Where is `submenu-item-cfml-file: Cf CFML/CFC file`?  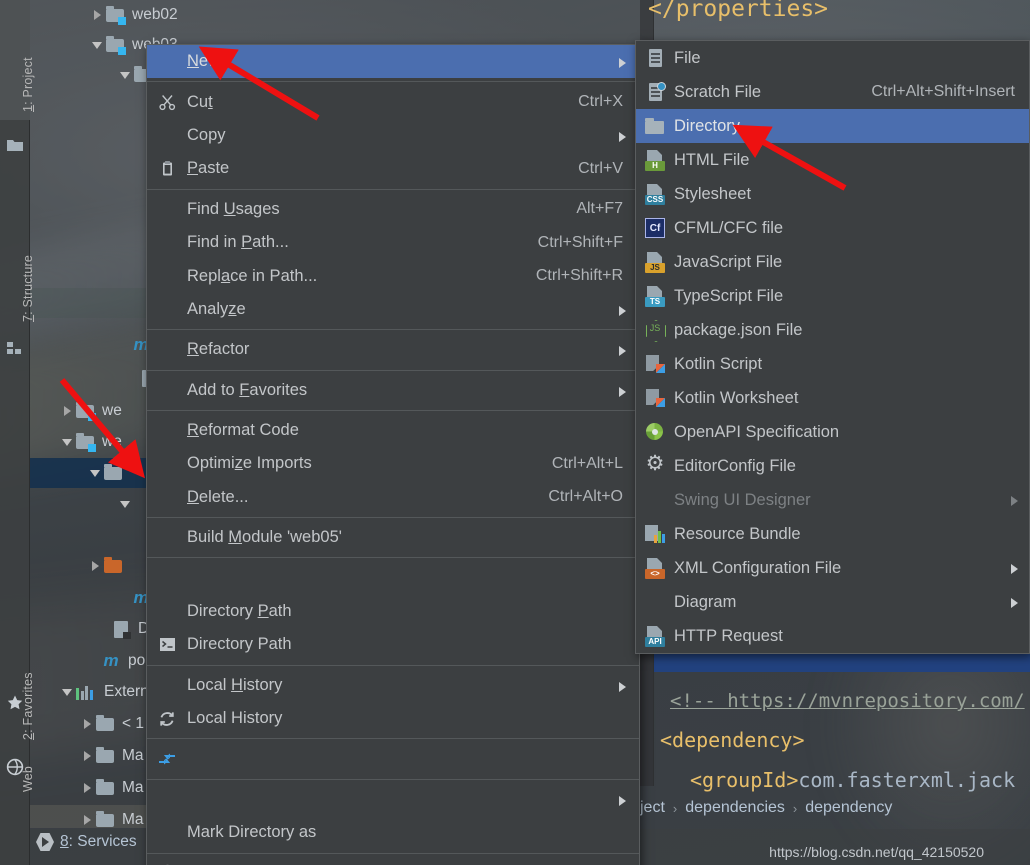 submenu-item-cfml-file: Cf CFML/CFC file is located at coordinates (832, 228).